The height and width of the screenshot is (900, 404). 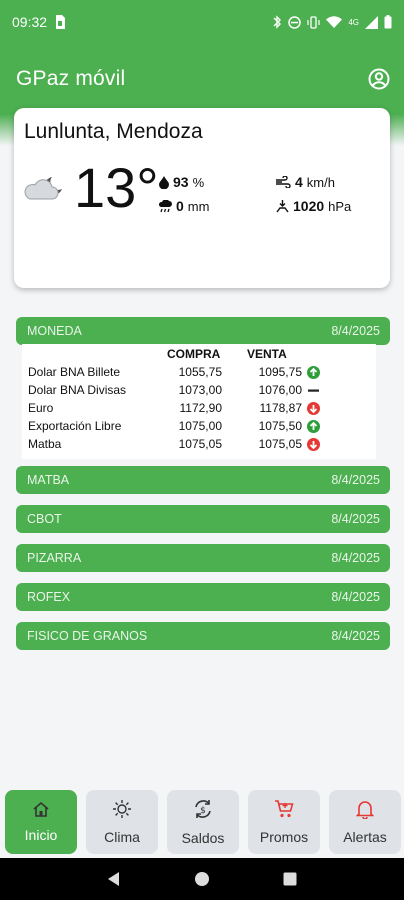 What do you see at coordinates (353, 22) in the screenshot?
I see `network-label: 4G` at bounding box center [353, 22].